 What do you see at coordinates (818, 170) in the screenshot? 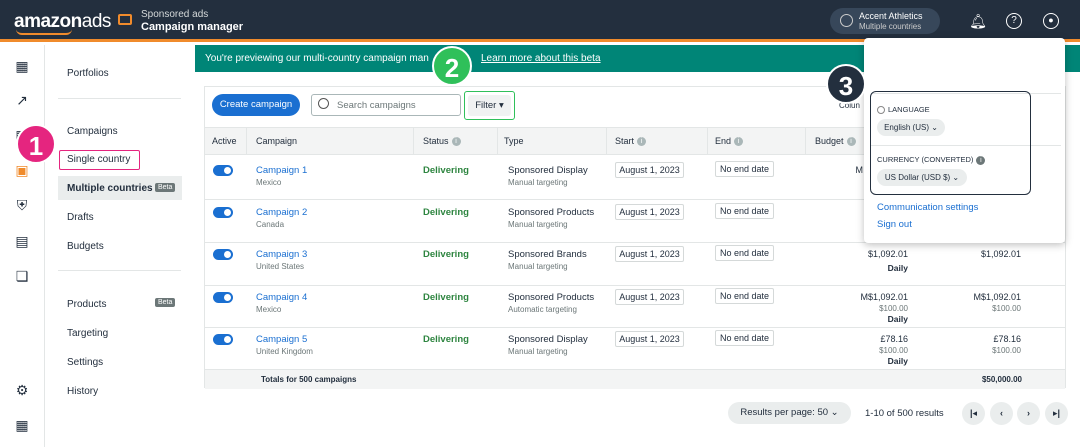
I see `budget-value: M` at bounding box center [818, 170].